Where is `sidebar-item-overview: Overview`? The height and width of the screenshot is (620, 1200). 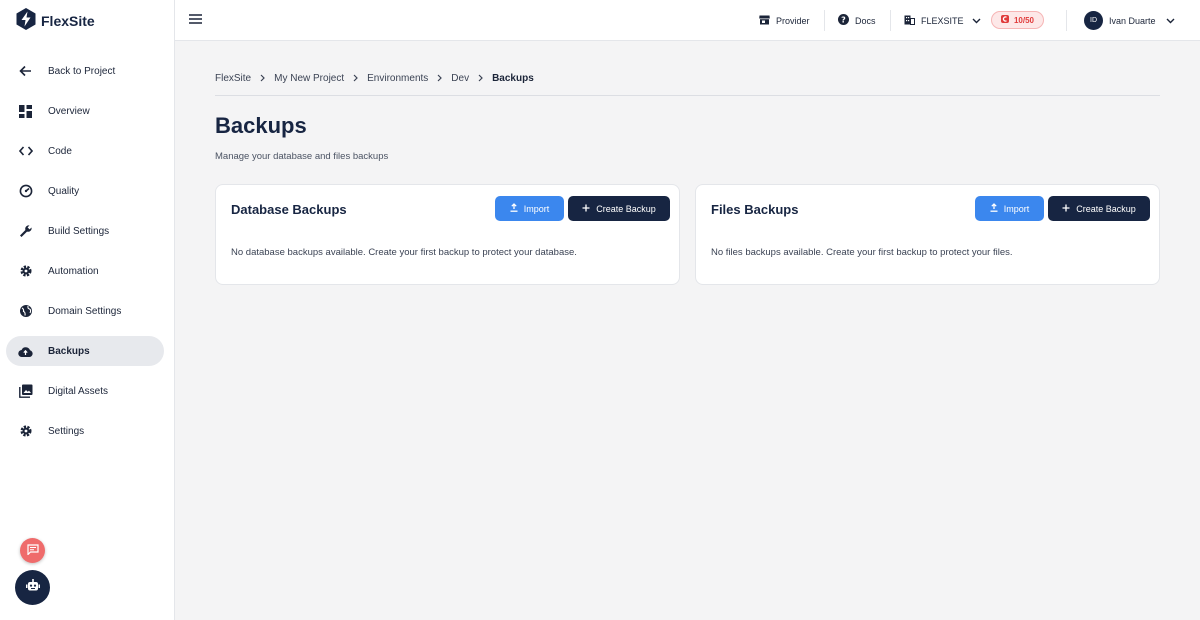
sidebar-item-overview: Overview is located at coordinates (85, 111).